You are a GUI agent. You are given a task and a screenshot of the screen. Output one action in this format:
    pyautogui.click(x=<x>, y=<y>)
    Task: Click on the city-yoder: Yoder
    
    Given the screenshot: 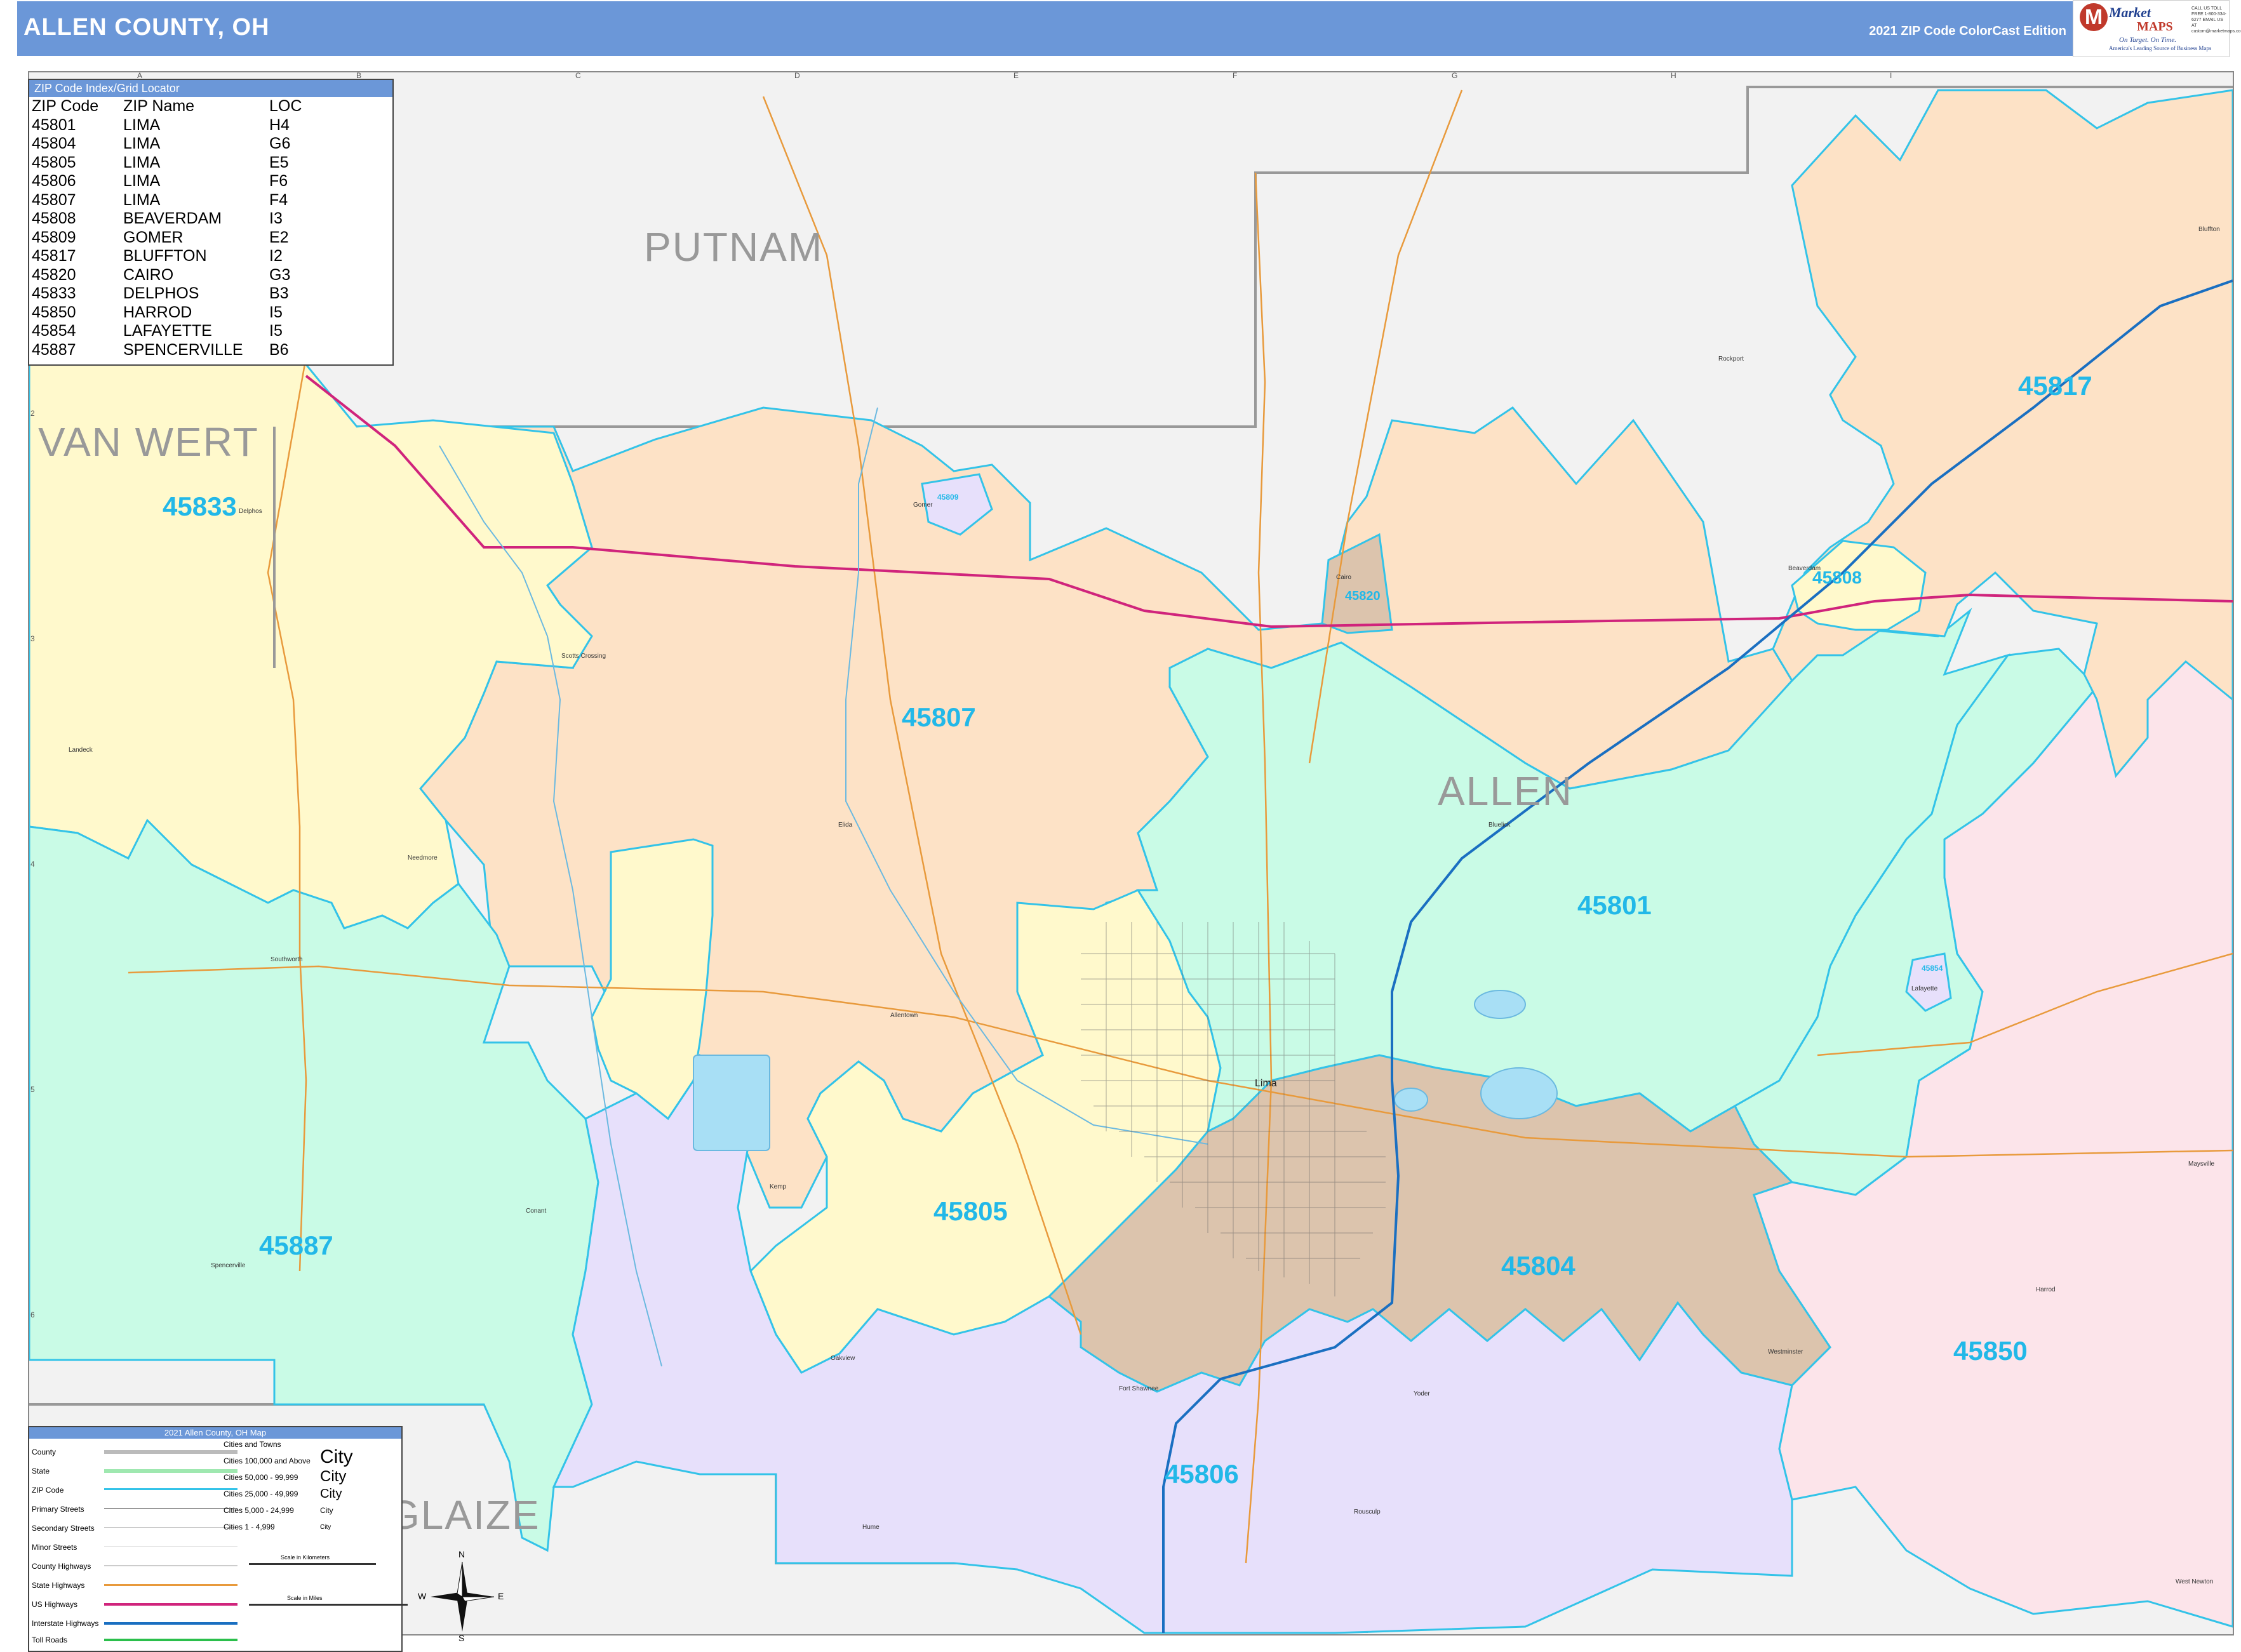 What is the action you would take?
    pyautogui.click(x=1422, y=1393)
    